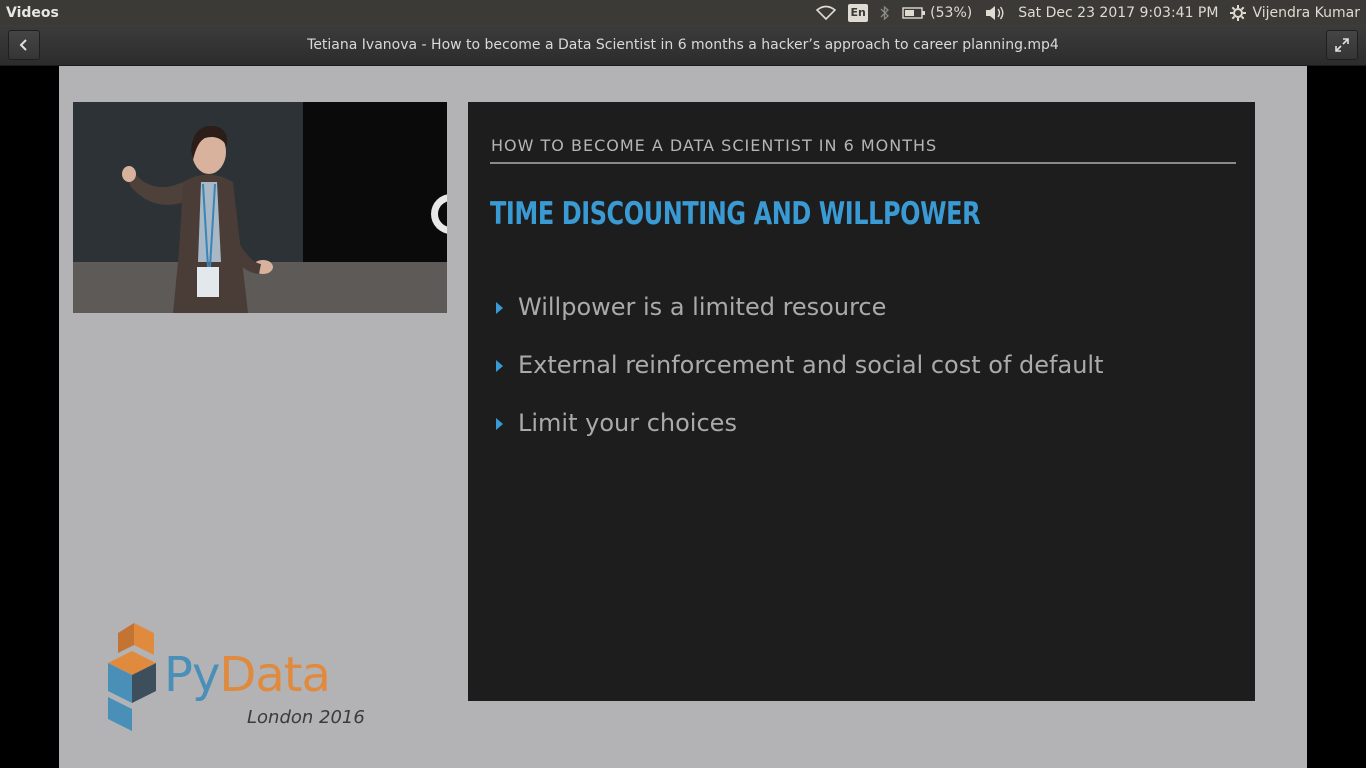  Describe the element at coordinates (885, 13) in the screenshot. I see `bluetooth-icon` at that location.